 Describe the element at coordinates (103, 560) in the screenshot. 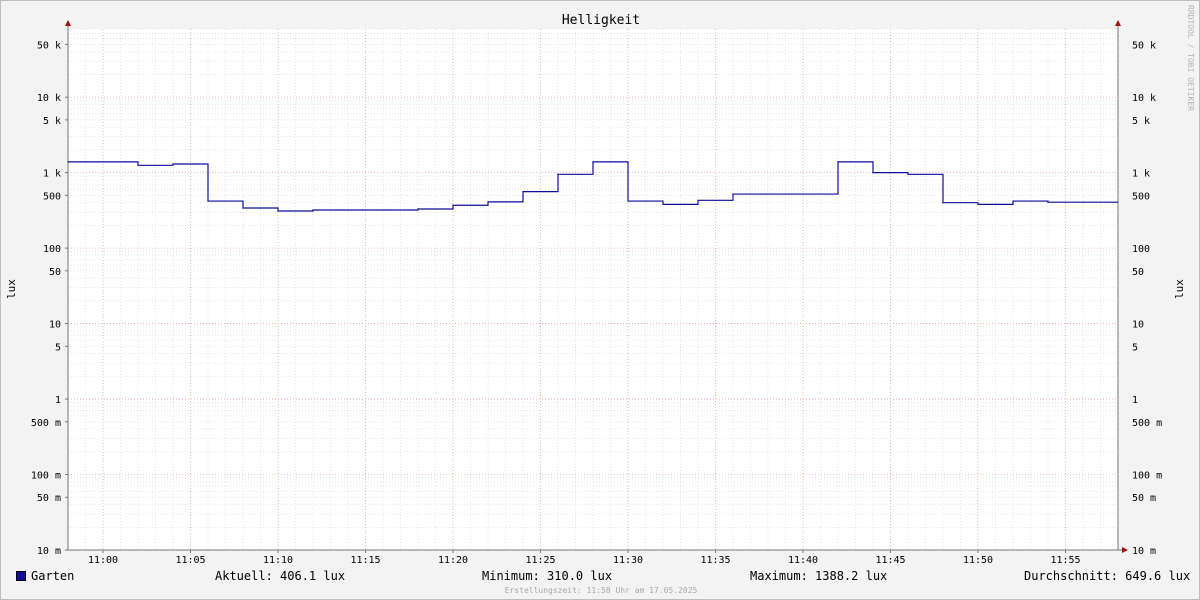

I see `x-tick-label: 11:00` at that location.